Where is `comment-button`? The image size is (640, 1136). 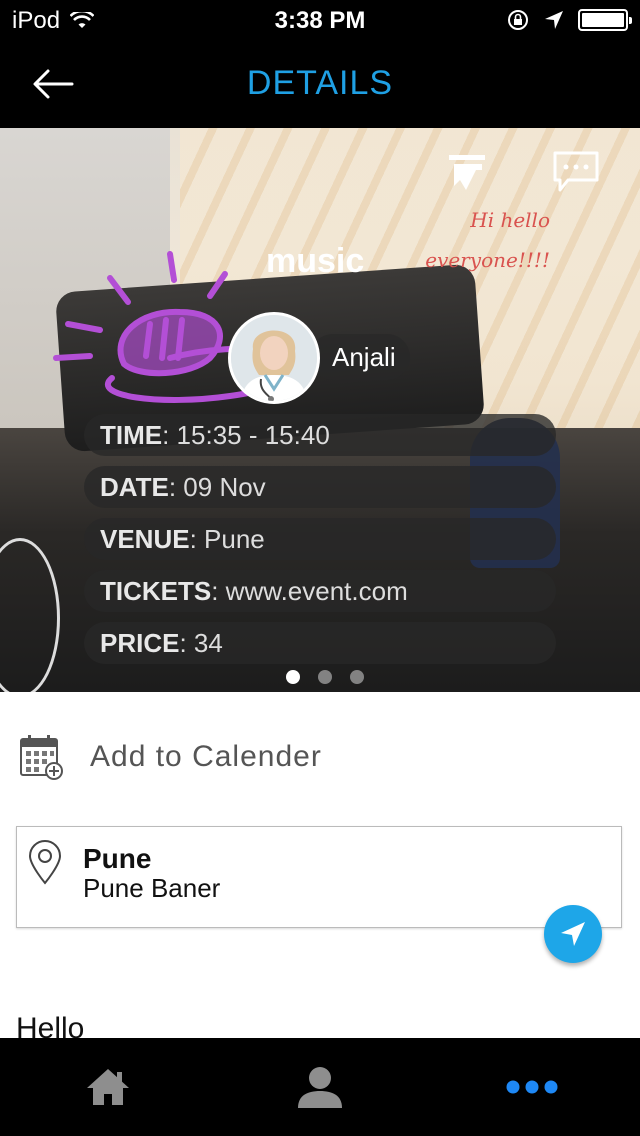 comment-button is located at coordinates (576, 172).